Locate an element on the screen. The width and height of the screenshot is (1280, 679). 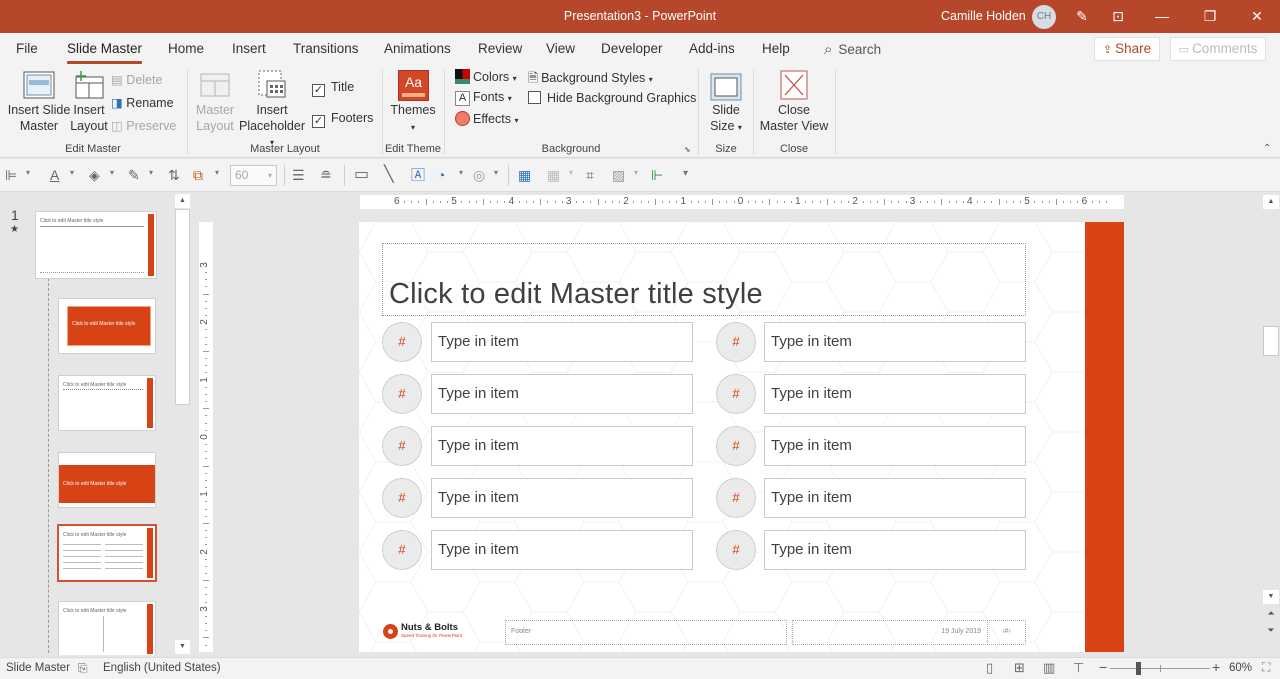
shape-outline-icon: ✎ is located at coordinates (134, 175).